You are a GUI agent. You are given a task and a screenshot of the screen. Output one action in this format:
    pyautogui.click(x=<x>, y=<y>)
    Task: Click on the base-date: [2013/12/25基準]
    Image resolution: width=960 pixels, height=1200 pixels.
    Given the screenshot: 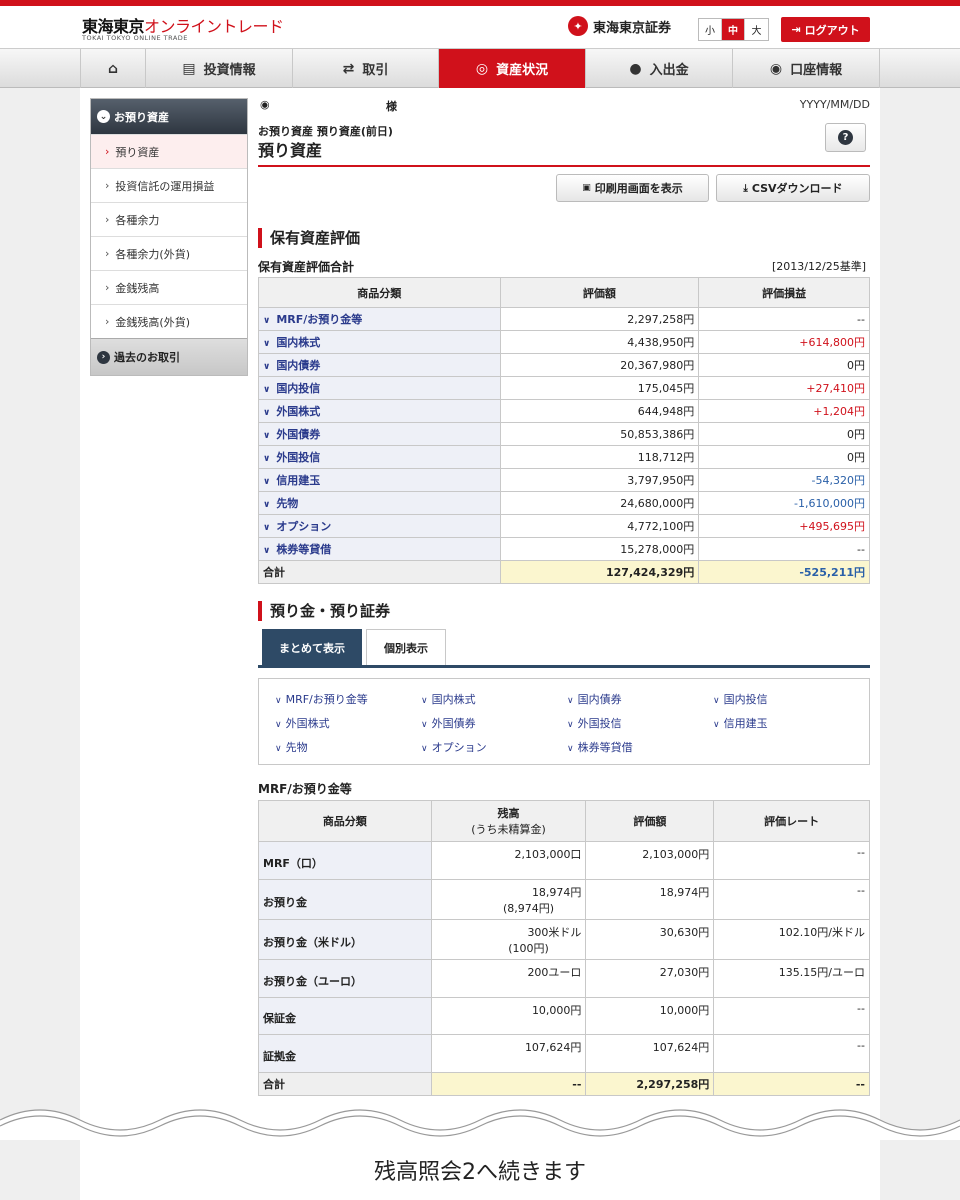 What is the action you would take?
    pyautogui.click(x=819, y=266)
    